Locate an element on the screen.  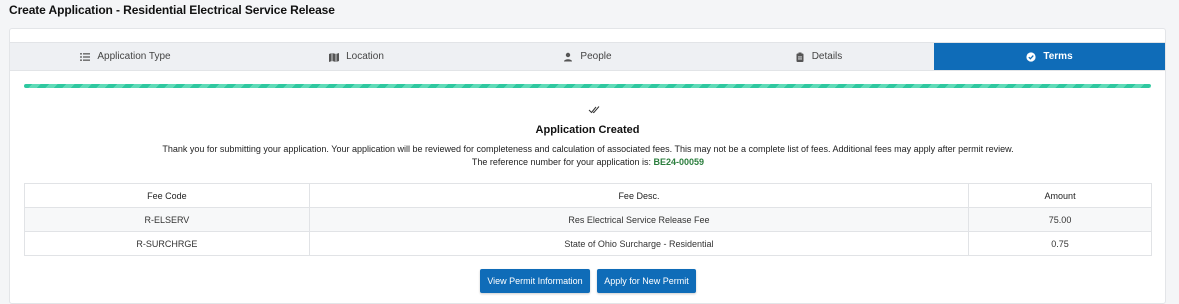
double-check-icon is located at coordinates (594, 110).